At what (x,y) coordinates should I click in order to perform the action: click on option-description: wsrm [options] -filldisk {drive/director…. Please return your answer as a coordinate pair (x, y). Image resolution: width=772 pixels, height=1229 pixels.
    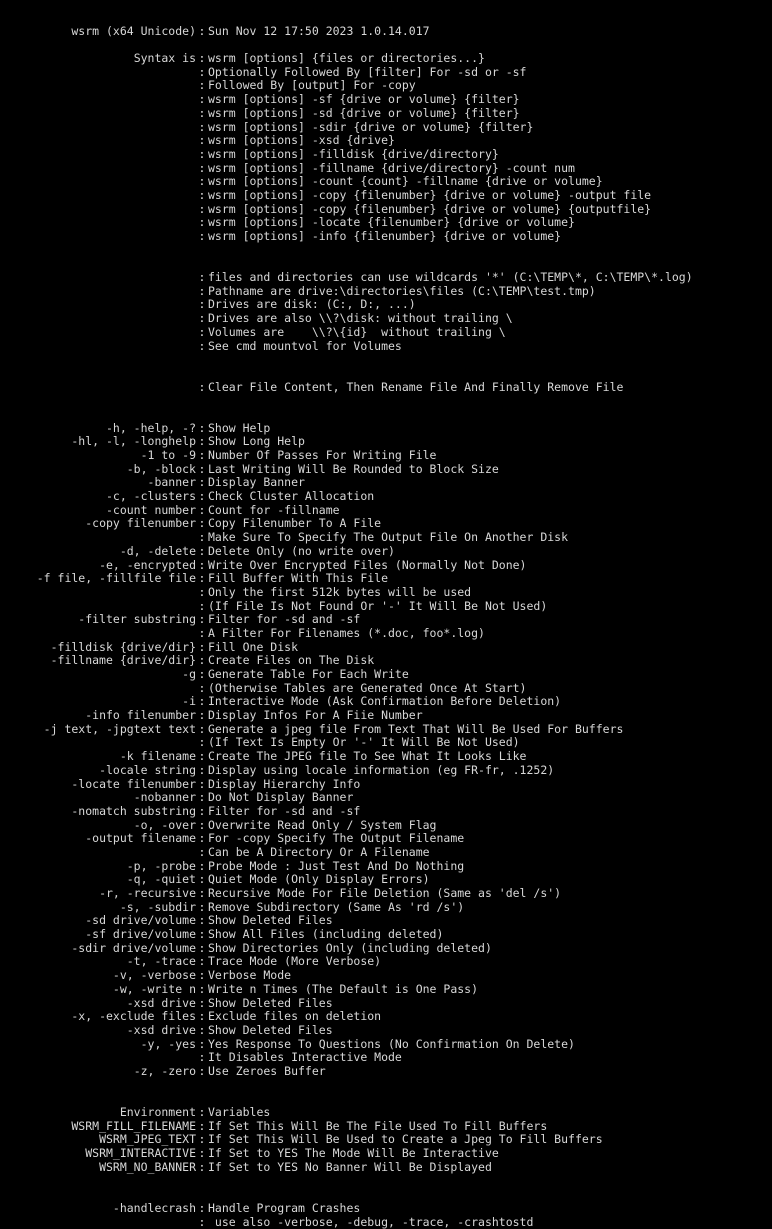
    Looking at the image, I should click on (353, 155).